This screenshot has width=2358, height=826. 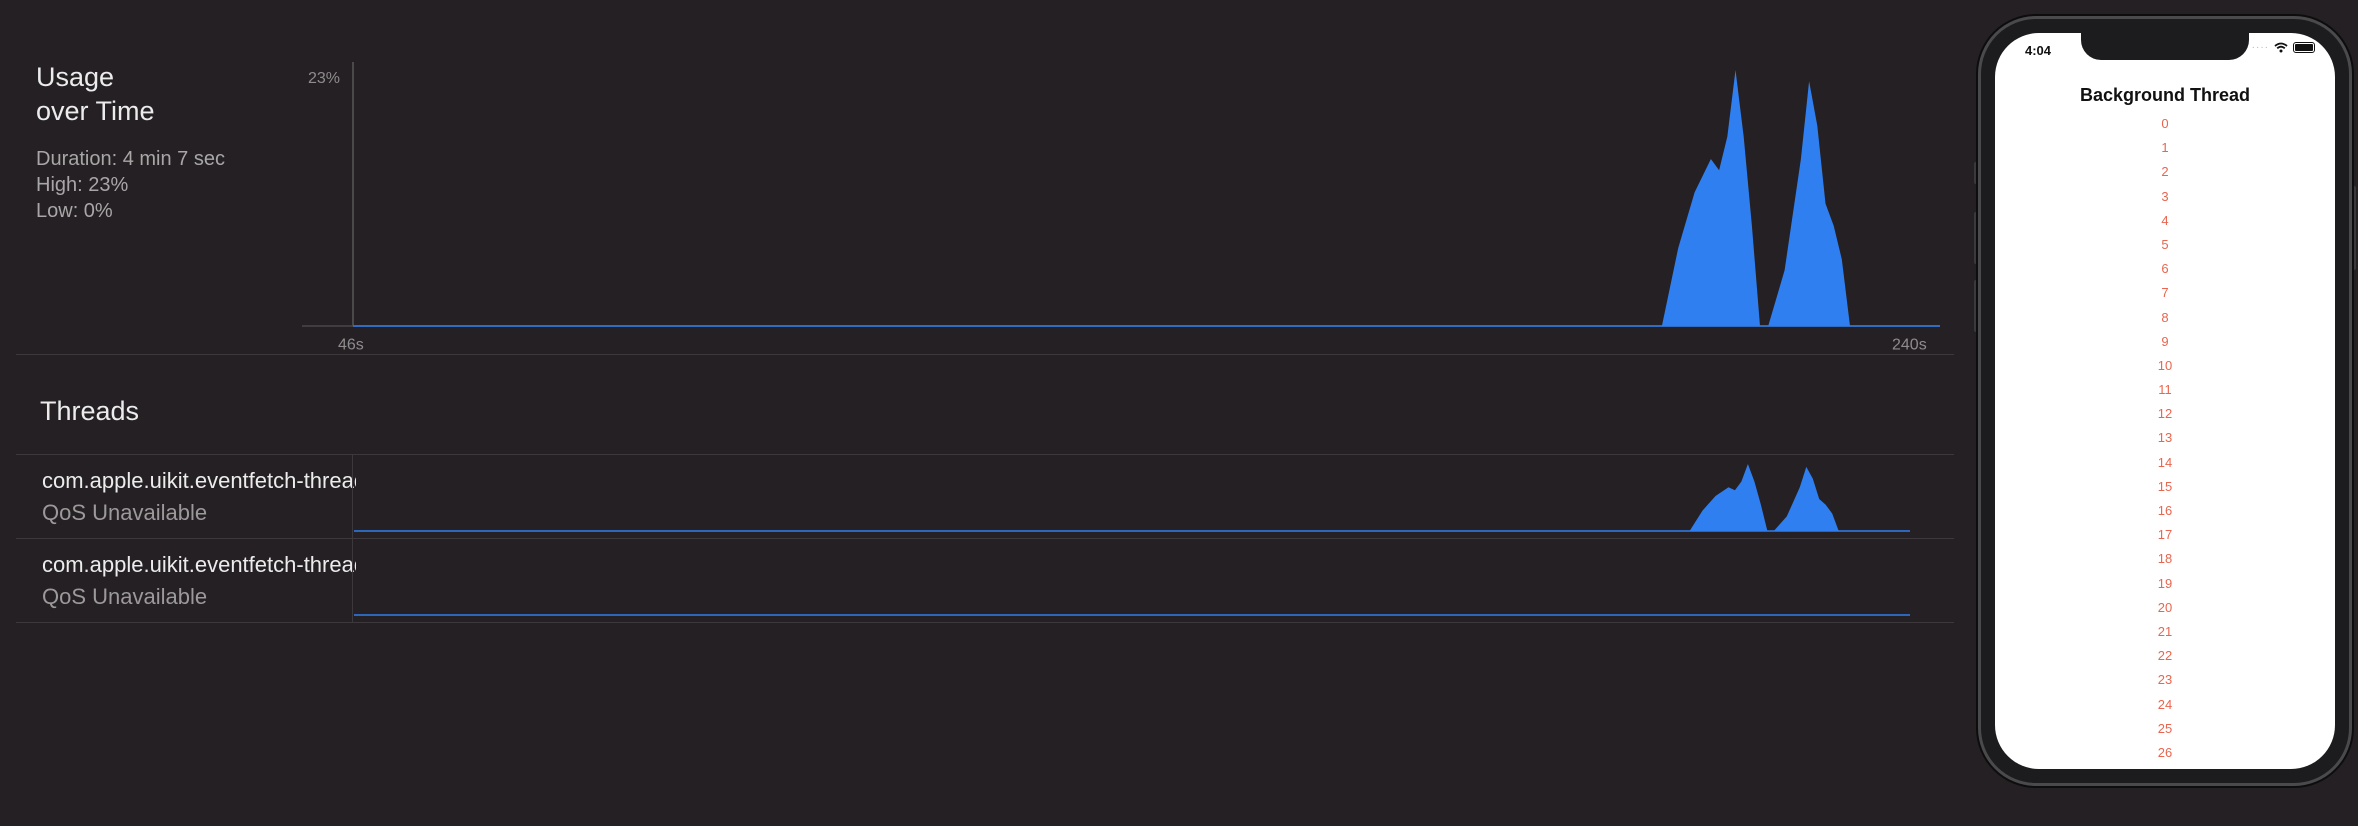 What do you see at coordinates (2165, 729) in the screenshot?
I see `list-item: 25` at bounding box center [2165, 729].